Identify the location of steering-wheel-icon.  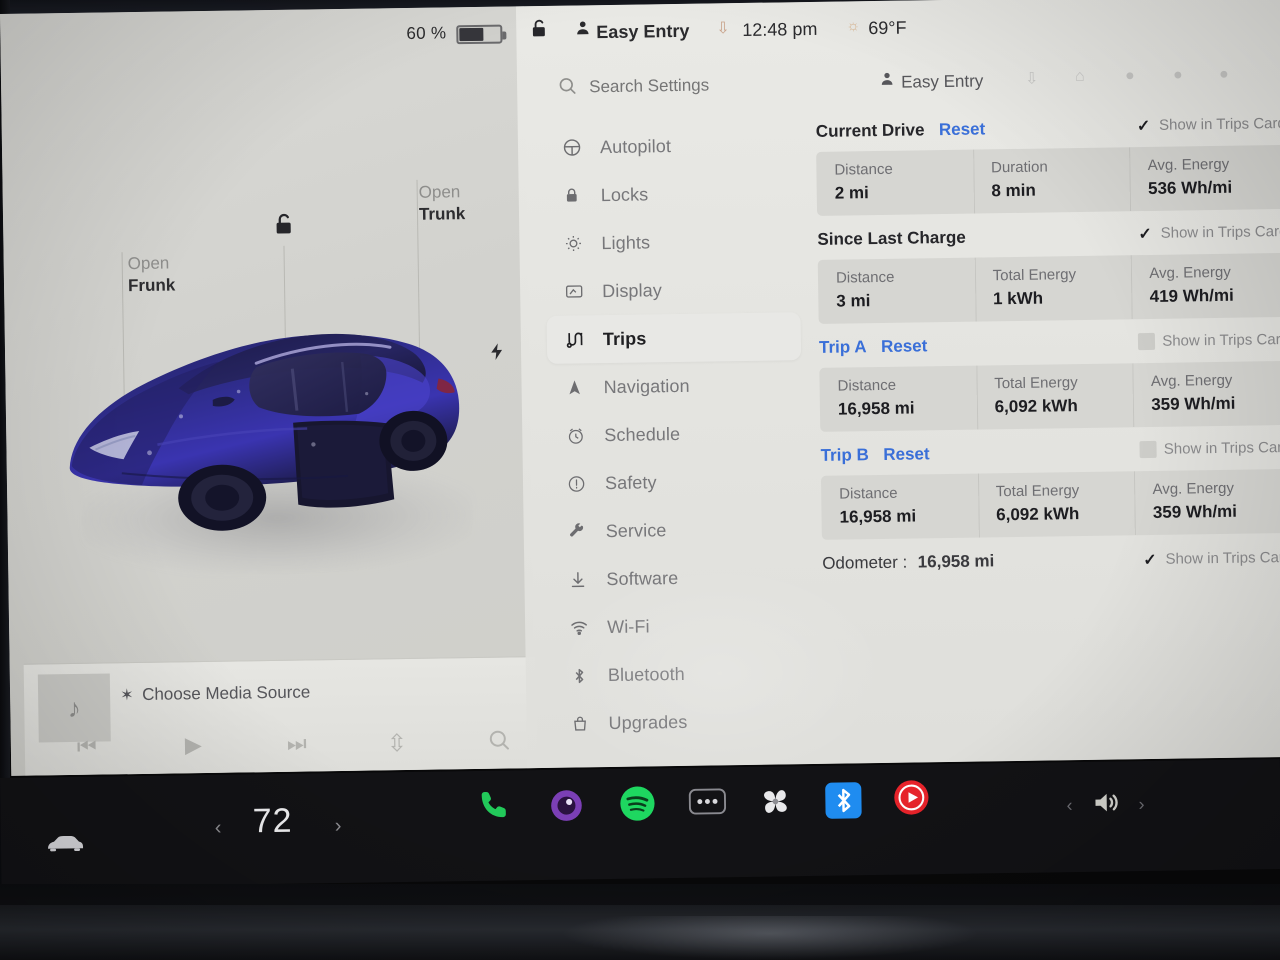
(577, 147).